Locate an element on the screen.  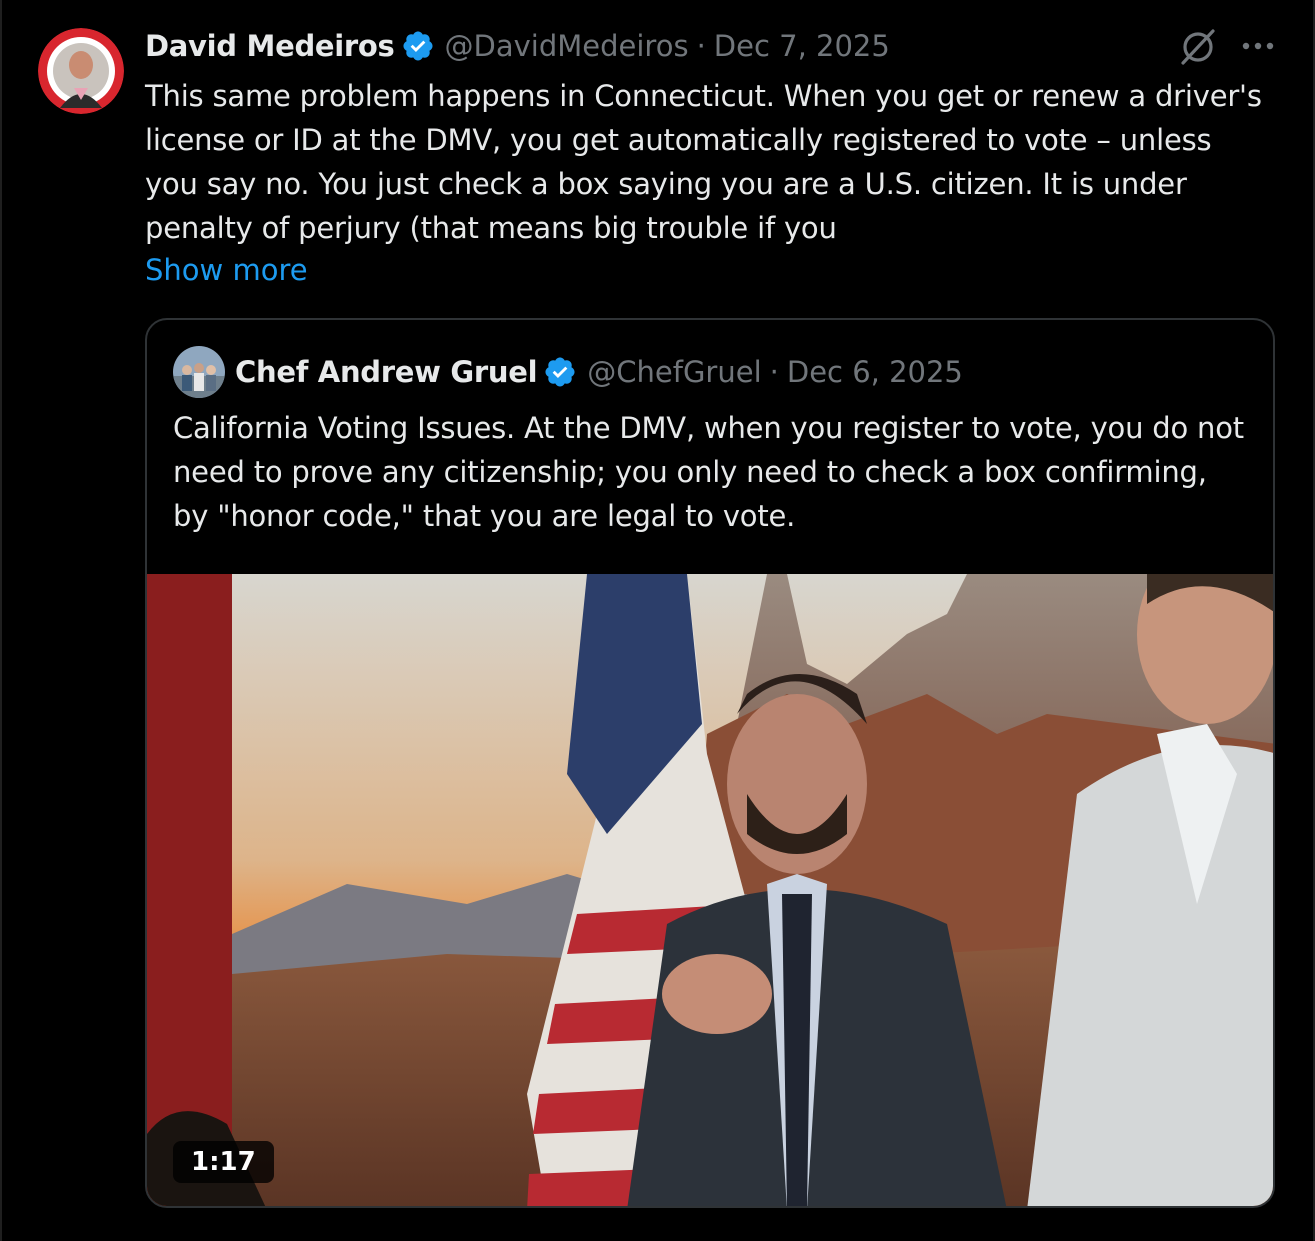
grok-icon is located at coordinates (1198, 47).